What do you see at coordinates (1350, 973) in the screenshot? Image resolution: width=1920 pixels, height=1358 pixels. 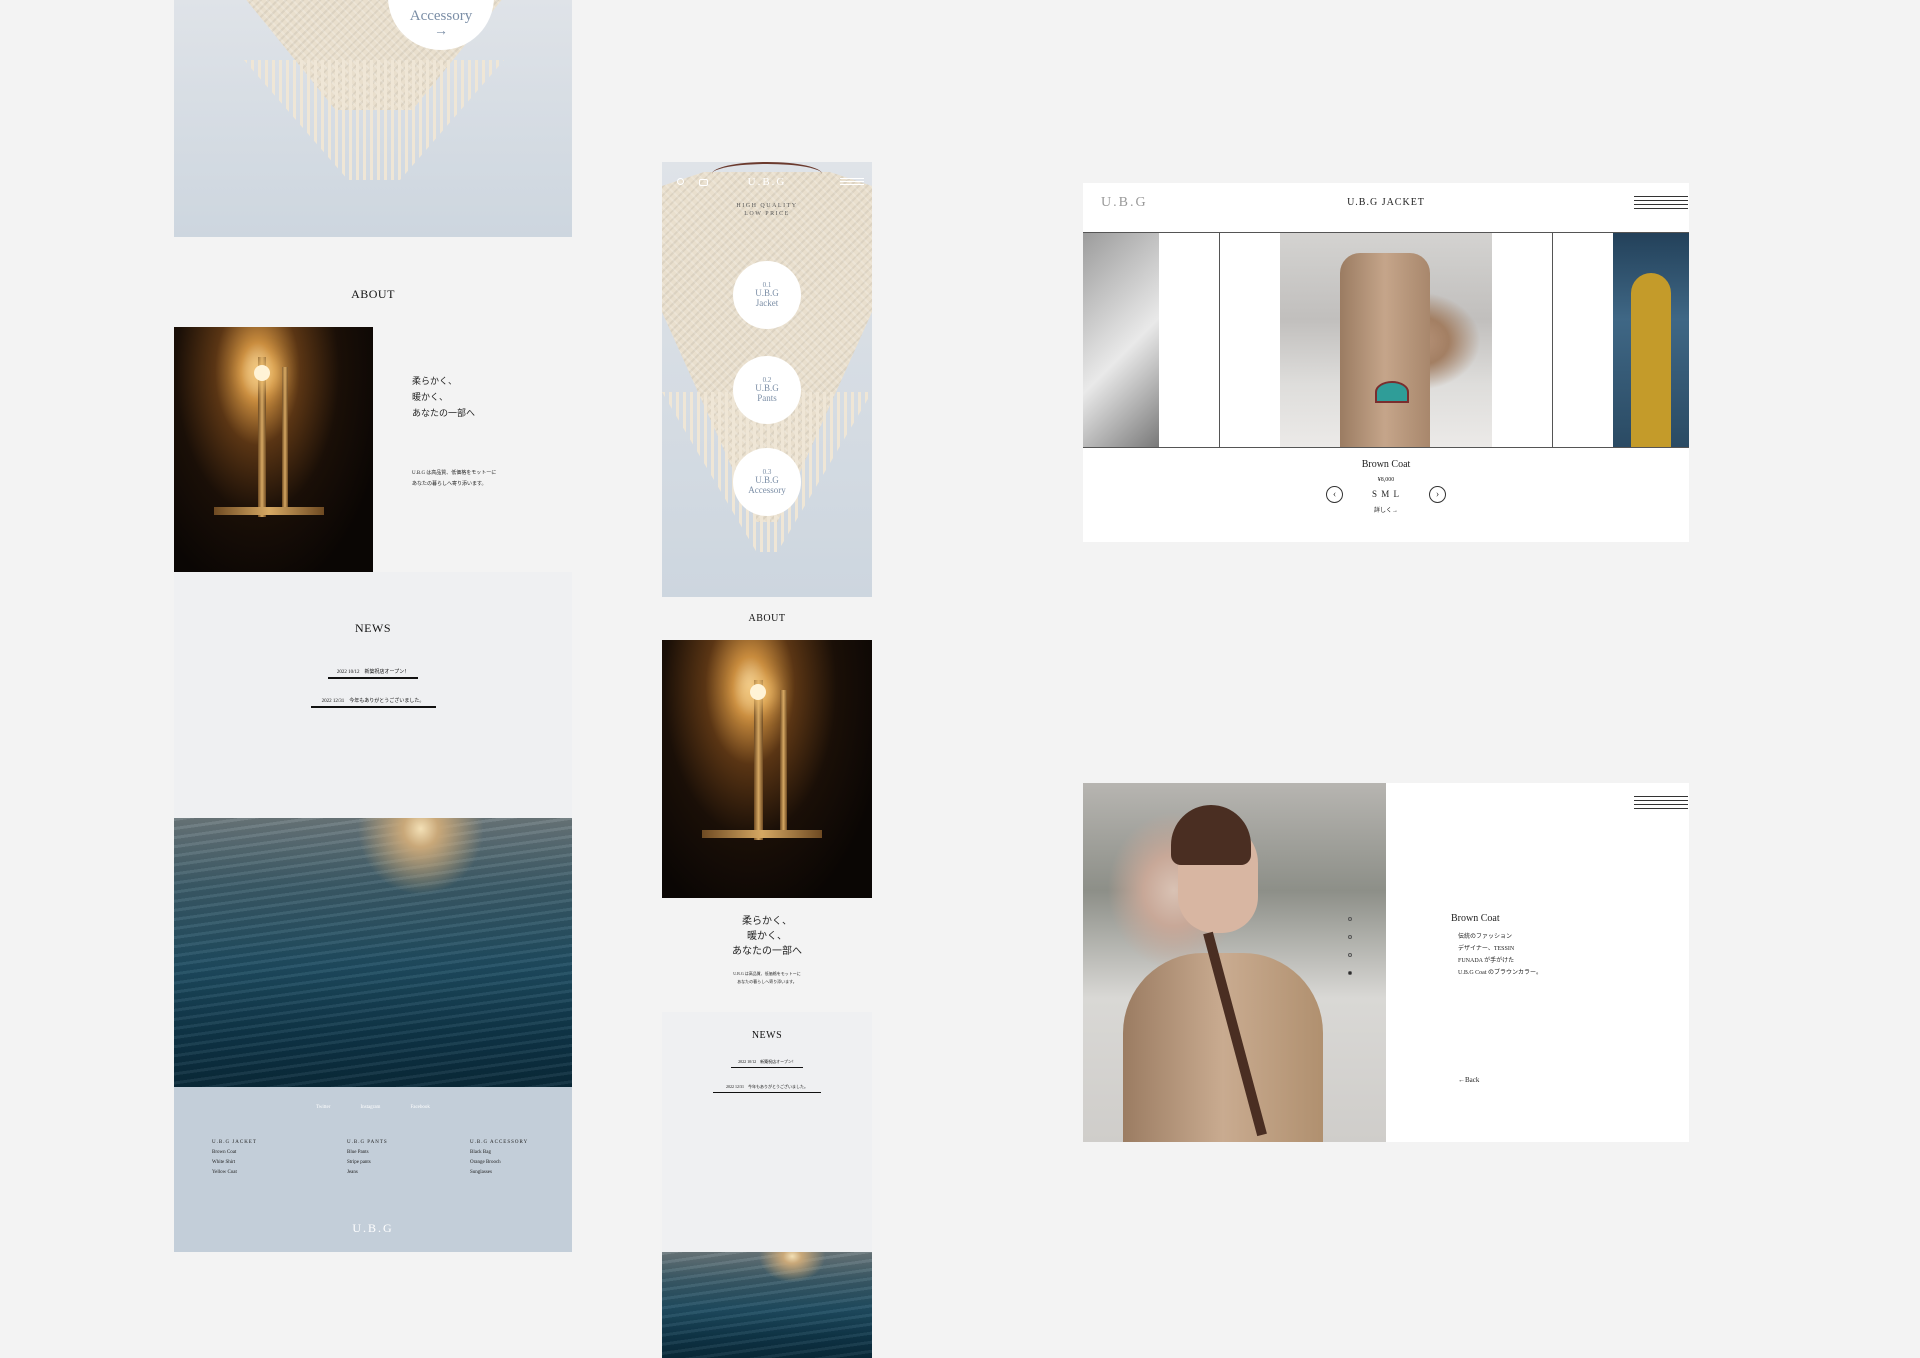 I see `slide-dot-active` at bounding box center [1350, 973].